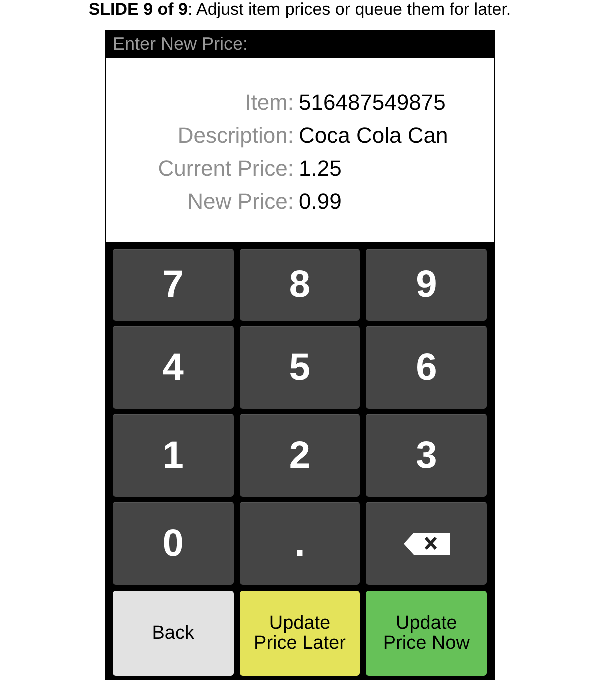  I want to click on keypad-key: 9, so click(426, 285).